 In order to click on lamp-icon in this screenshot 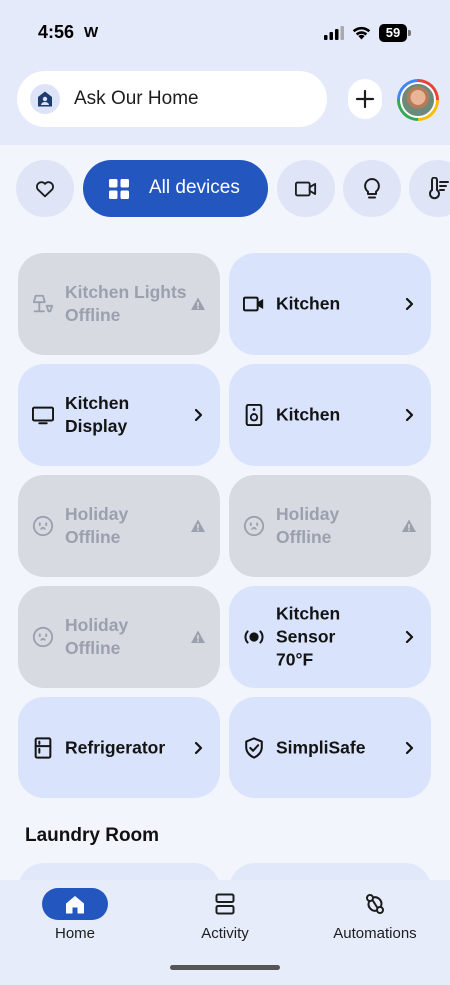, I will do `click(43, 303)`.